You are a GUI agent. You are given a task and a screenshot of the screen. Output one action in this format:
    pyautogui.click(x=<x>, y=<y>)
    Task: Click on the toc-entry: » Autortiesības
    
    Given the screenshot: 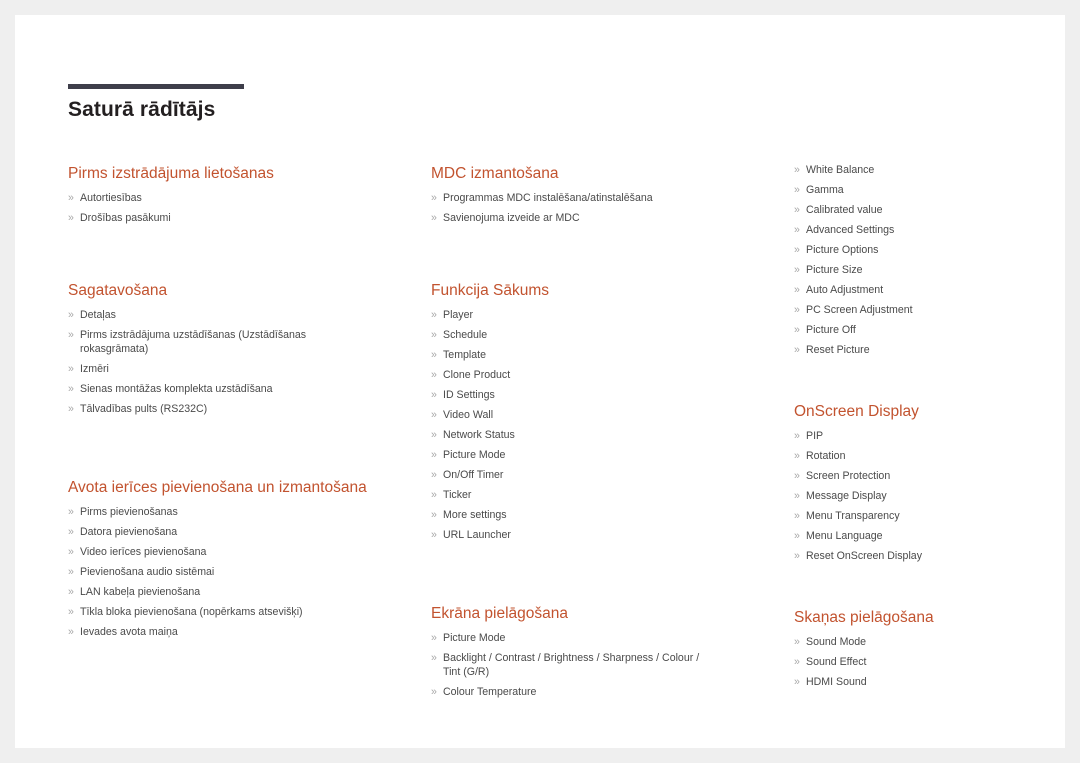 What is the action you would take?
    pyautogui.click(x=218, y=198)
    